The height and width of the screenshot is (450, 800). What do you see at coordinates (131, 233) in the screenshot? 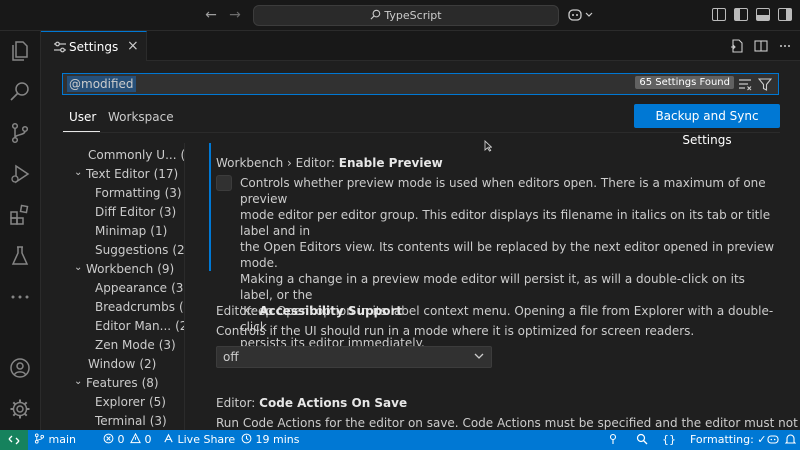
I see `toc-item-minimap: Minimap (1)` at bounding box center [131, 233].